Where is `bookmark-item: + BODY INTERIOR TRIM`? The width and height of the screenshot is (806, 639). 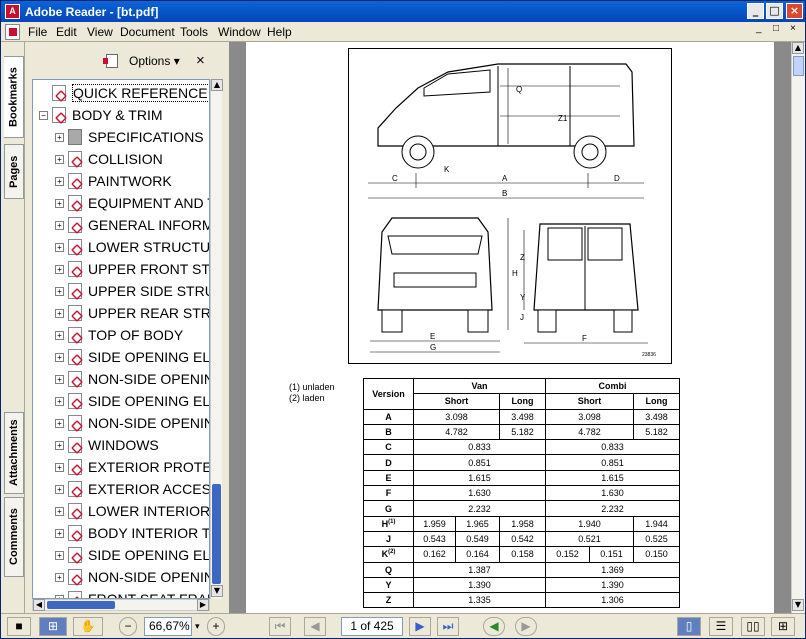 bookmark-item: + BODY INTERIOR TRIM is located at coordinates (132, 533).